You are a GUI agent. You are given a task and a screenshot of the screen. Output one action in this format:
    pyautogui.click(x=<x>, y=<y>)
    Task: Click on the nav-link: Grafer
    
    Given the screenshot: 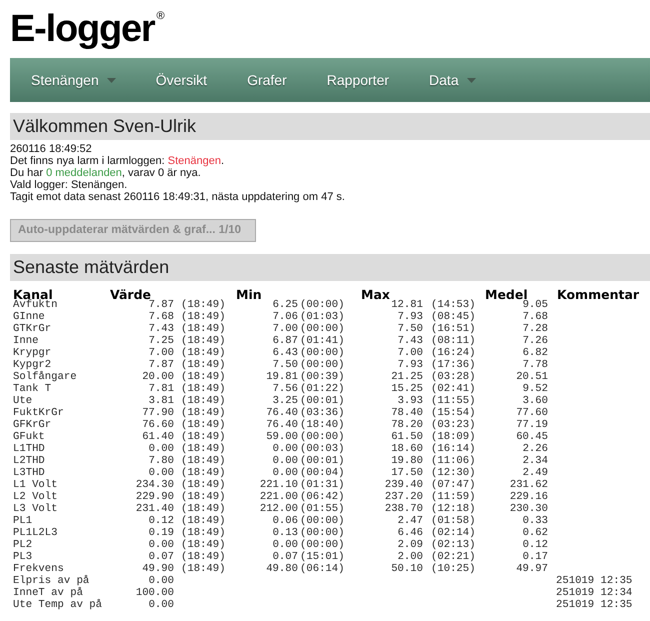 What is the action you would take?
    pyautogui.click(x=267, y=80)
    